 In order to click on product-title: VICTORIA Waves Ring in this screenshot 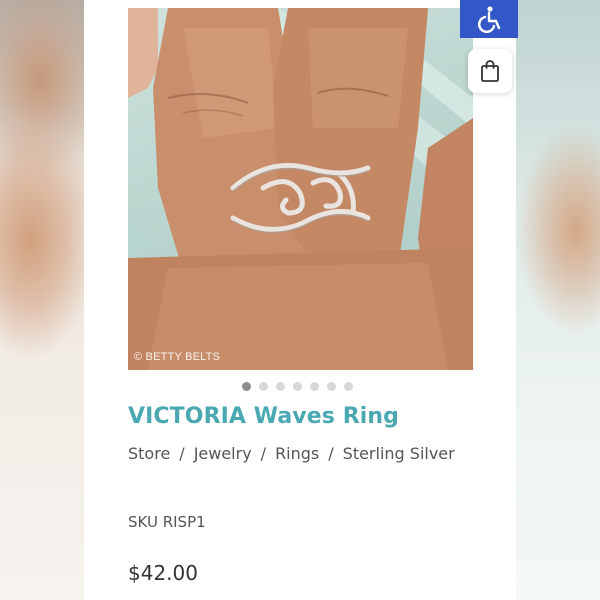, I will do `click(264, 416)`.